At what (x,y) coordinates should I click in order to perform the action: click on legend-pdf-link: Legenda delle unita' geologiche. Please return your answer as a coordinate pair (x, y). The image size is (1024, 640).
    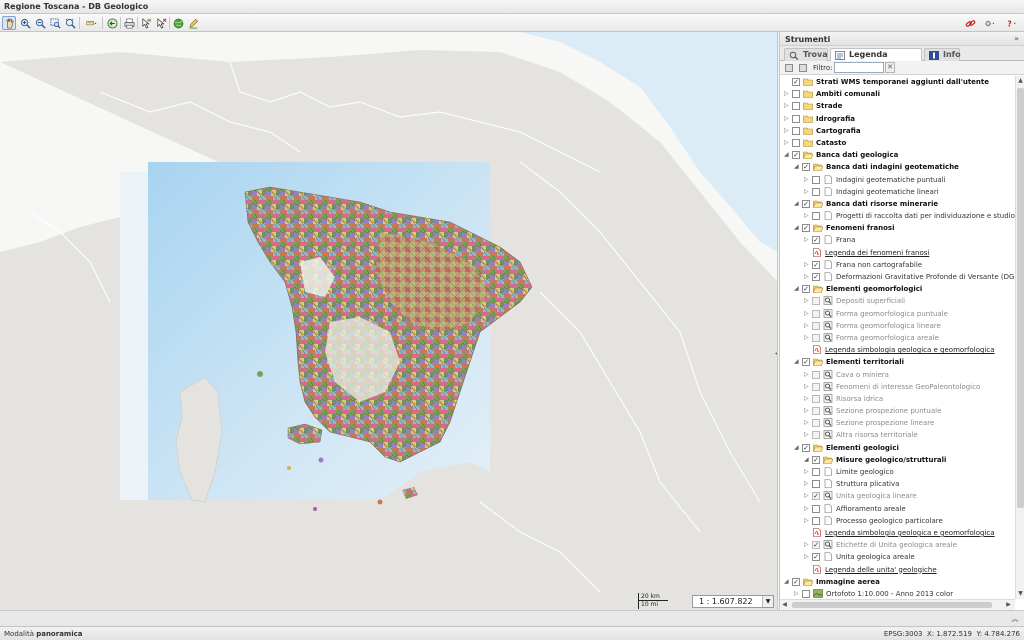
    Looking at the image, I should click on (881, 570).